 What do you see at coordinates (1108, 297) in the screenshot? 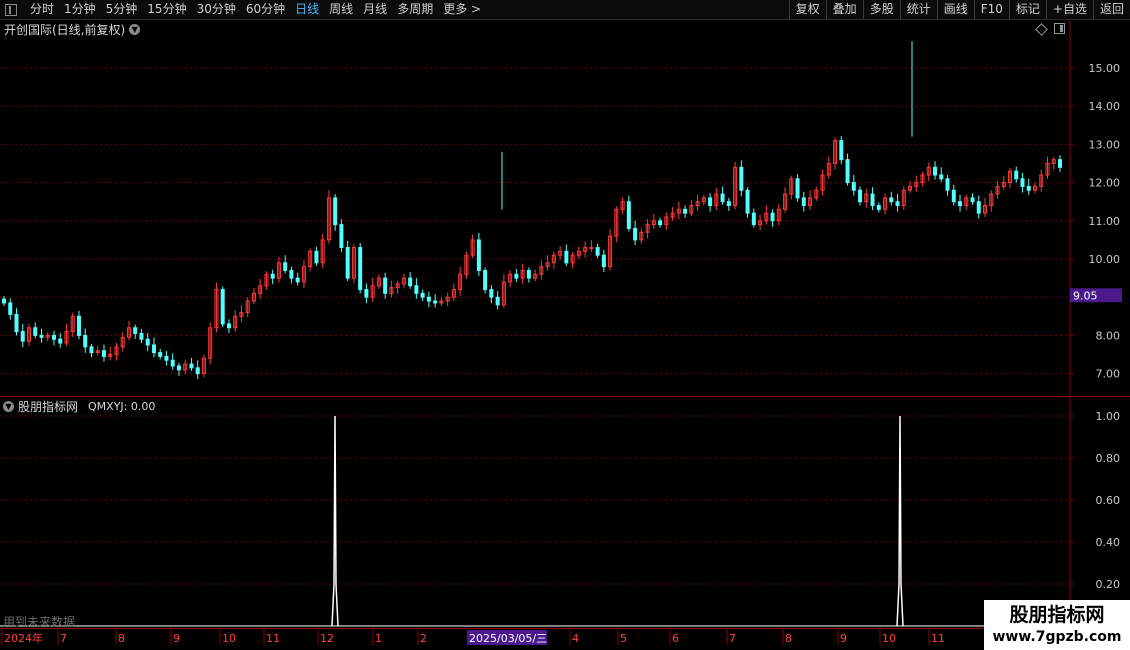
I see `price-tick-label: 9.00` at bounding box center [1108, 297].